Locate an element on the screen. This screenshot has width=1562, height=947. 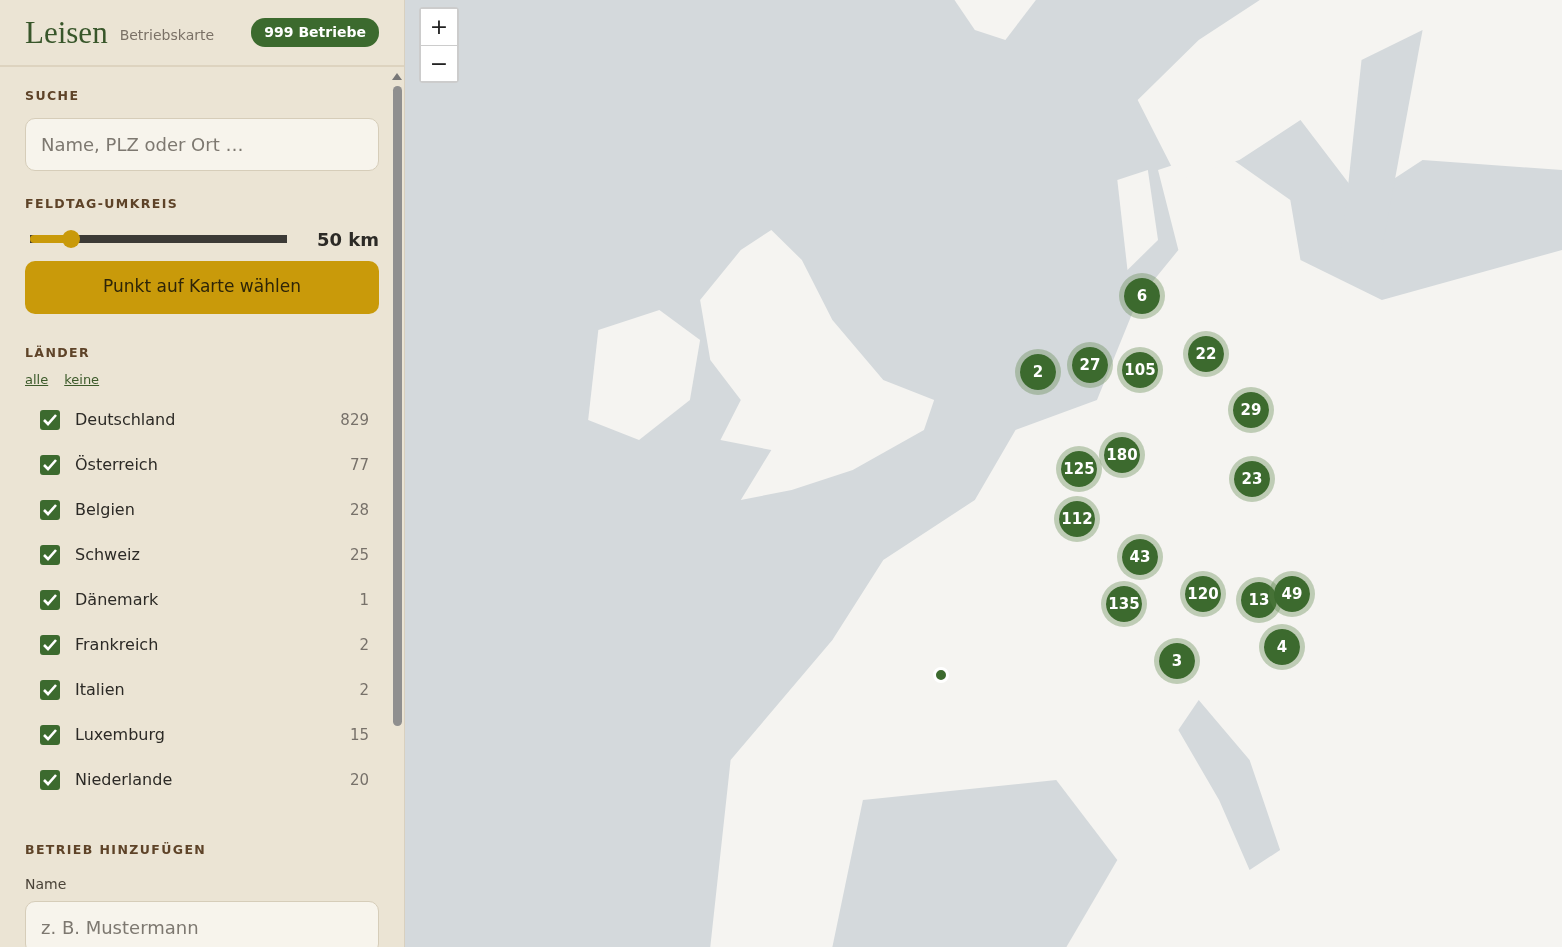
country-name: Österreich is located at coordinates (116, 465).